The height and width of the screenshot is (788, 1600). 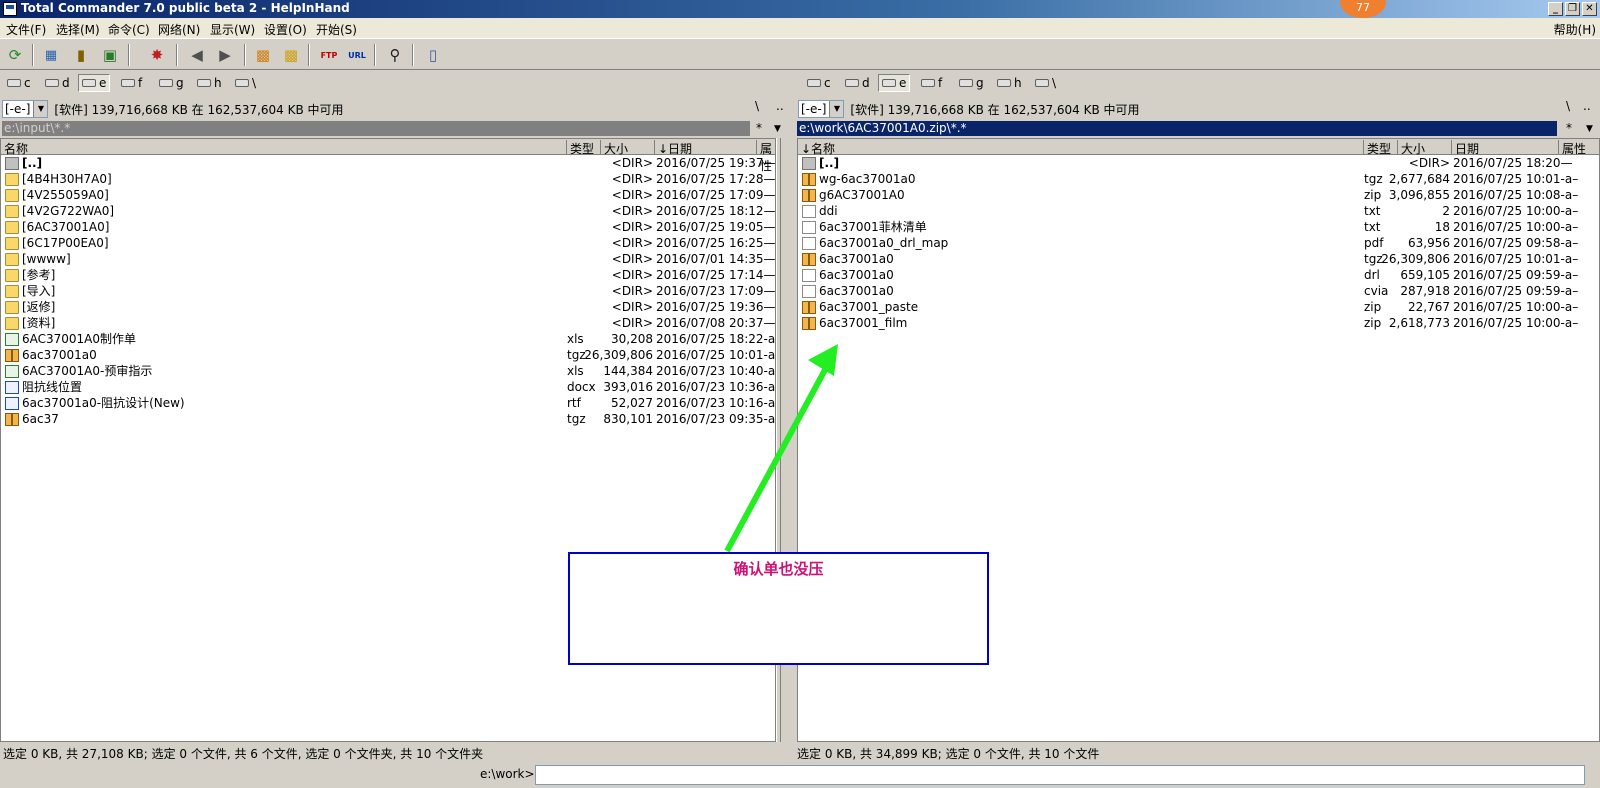 What do you see at coordinates (15, 55) in the screenshot?
I see `refresh-icon: ⟳` at bounding box center [15, 55].